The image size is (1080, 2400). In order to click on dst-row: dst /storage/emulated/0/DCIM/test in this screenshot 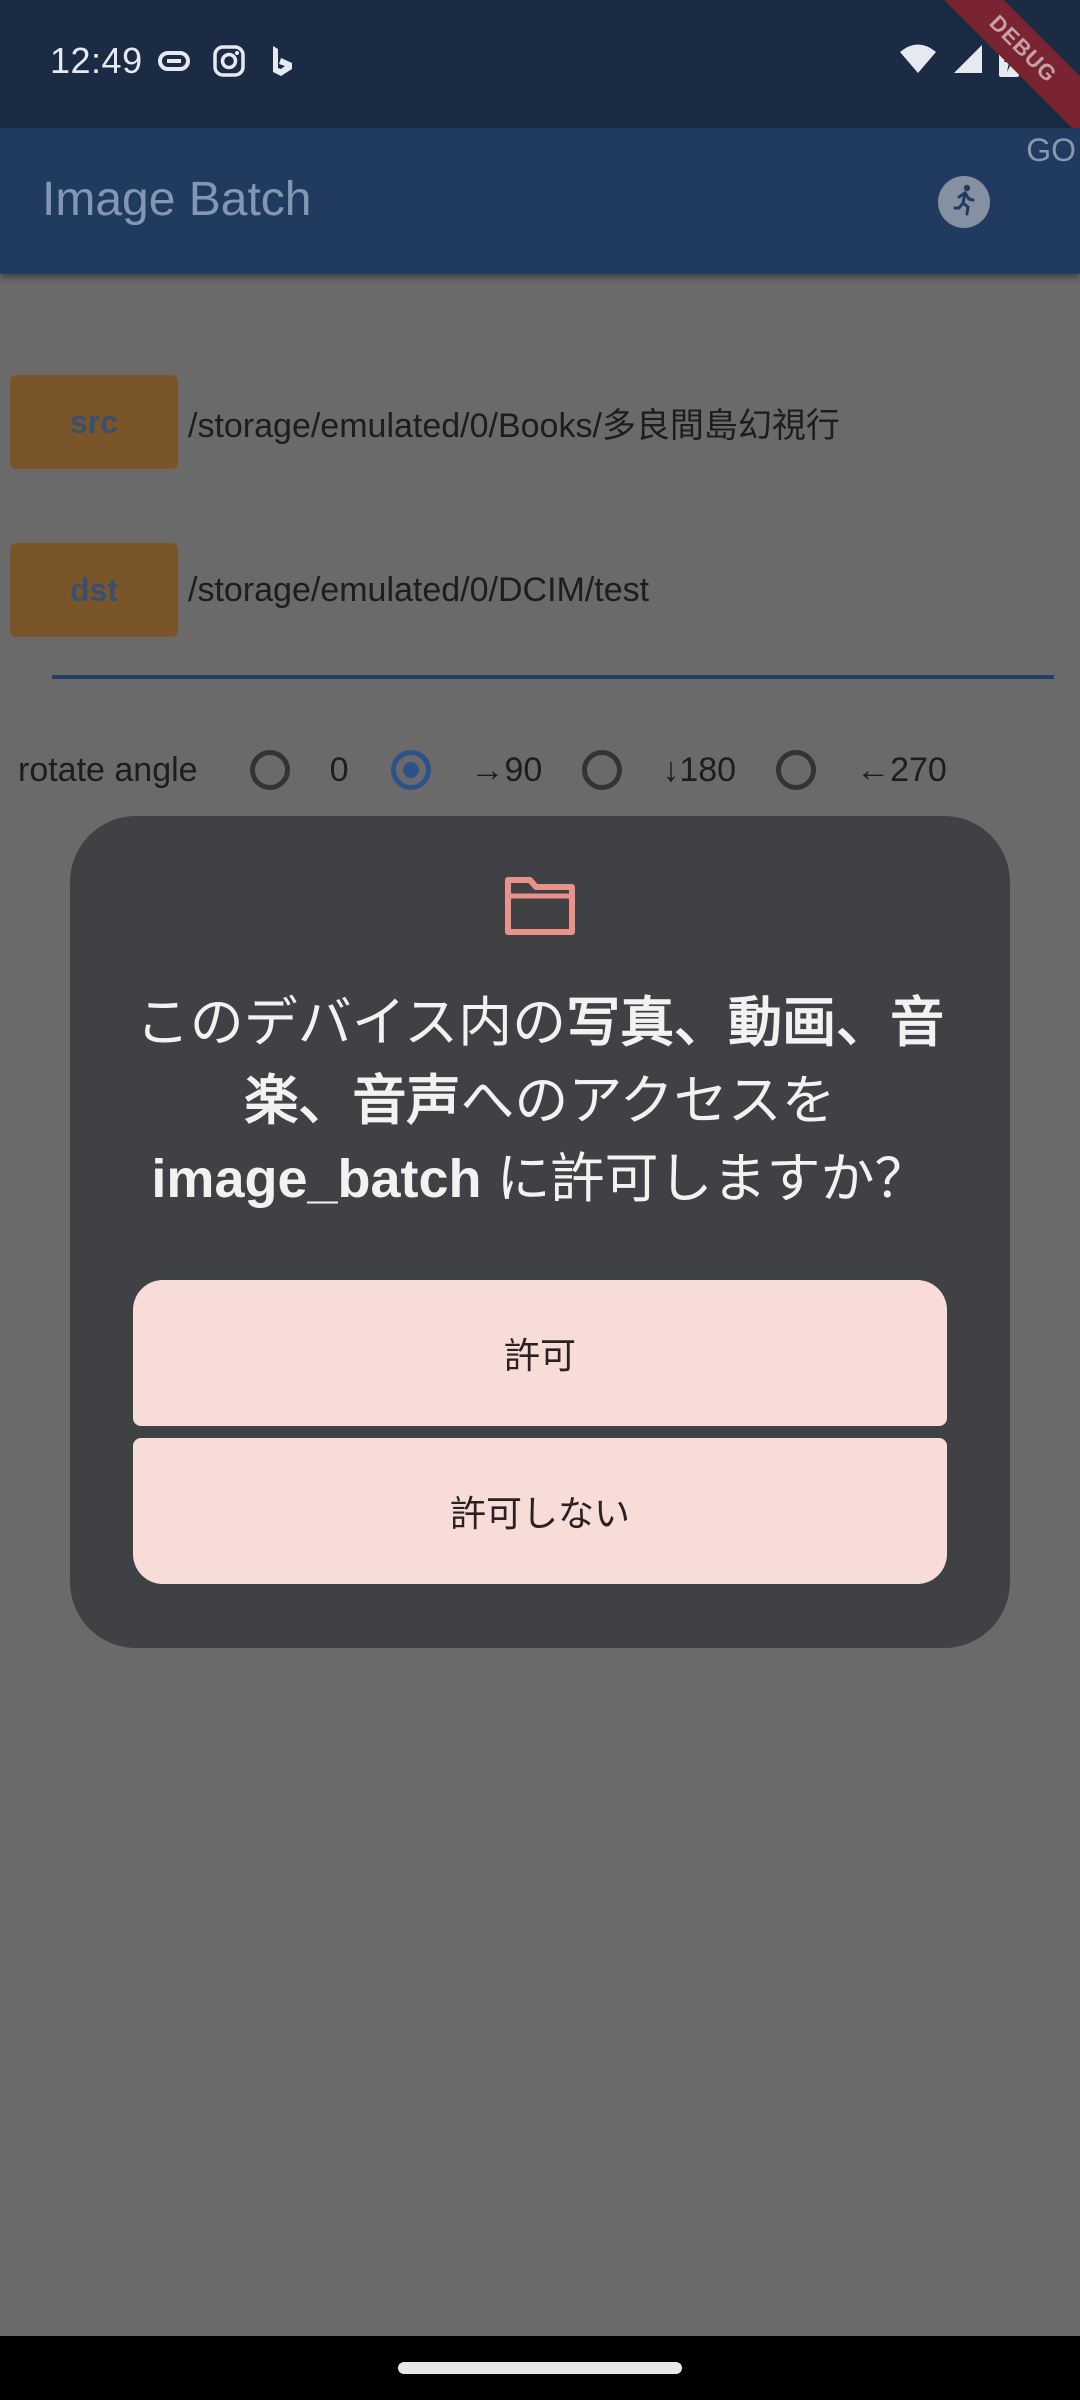, I will do `click(329, 590)`.